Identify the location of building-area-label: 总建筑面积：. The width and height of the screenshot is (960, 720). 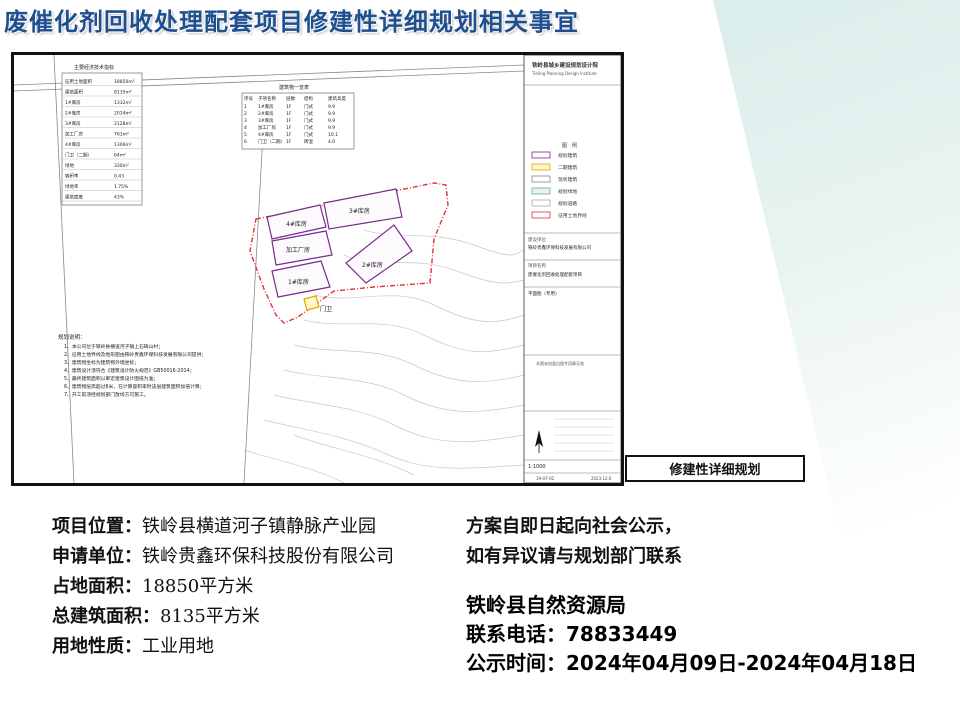
(106, 616).